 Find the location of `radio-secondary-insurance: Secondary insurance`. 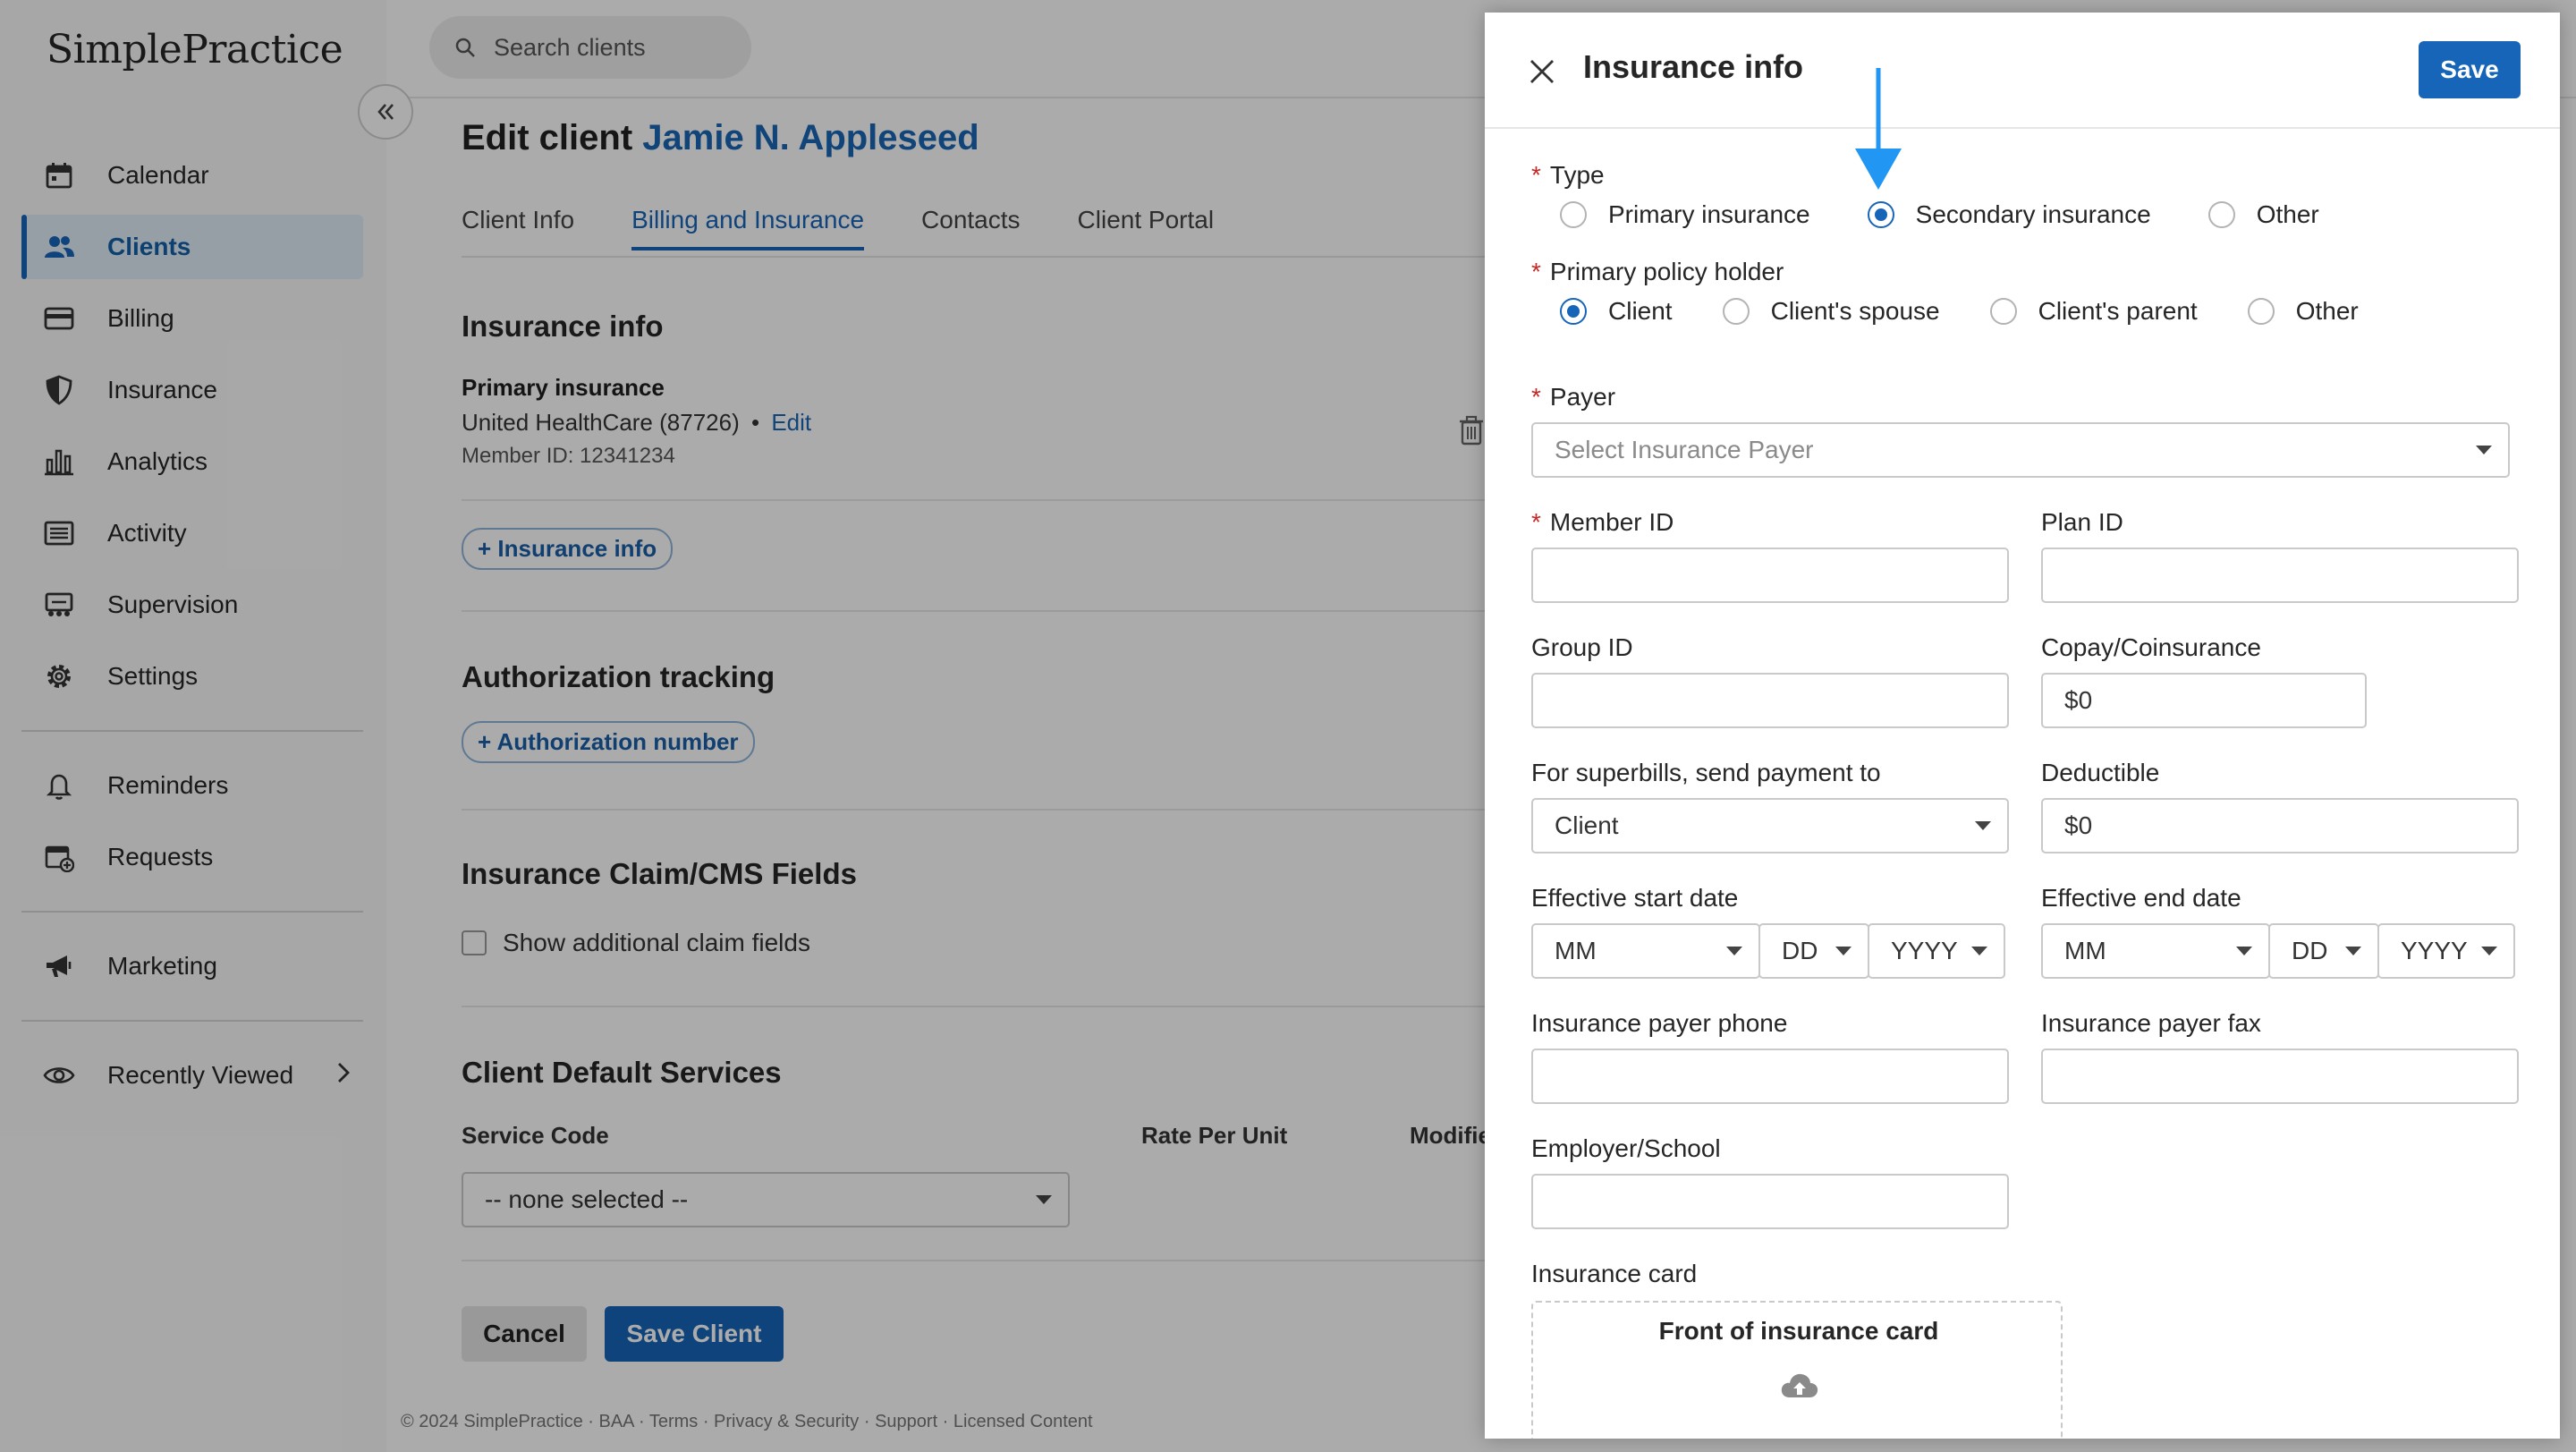

radio-secondary-insurance: Secondary insurance is located at coordinates (2009, 214).